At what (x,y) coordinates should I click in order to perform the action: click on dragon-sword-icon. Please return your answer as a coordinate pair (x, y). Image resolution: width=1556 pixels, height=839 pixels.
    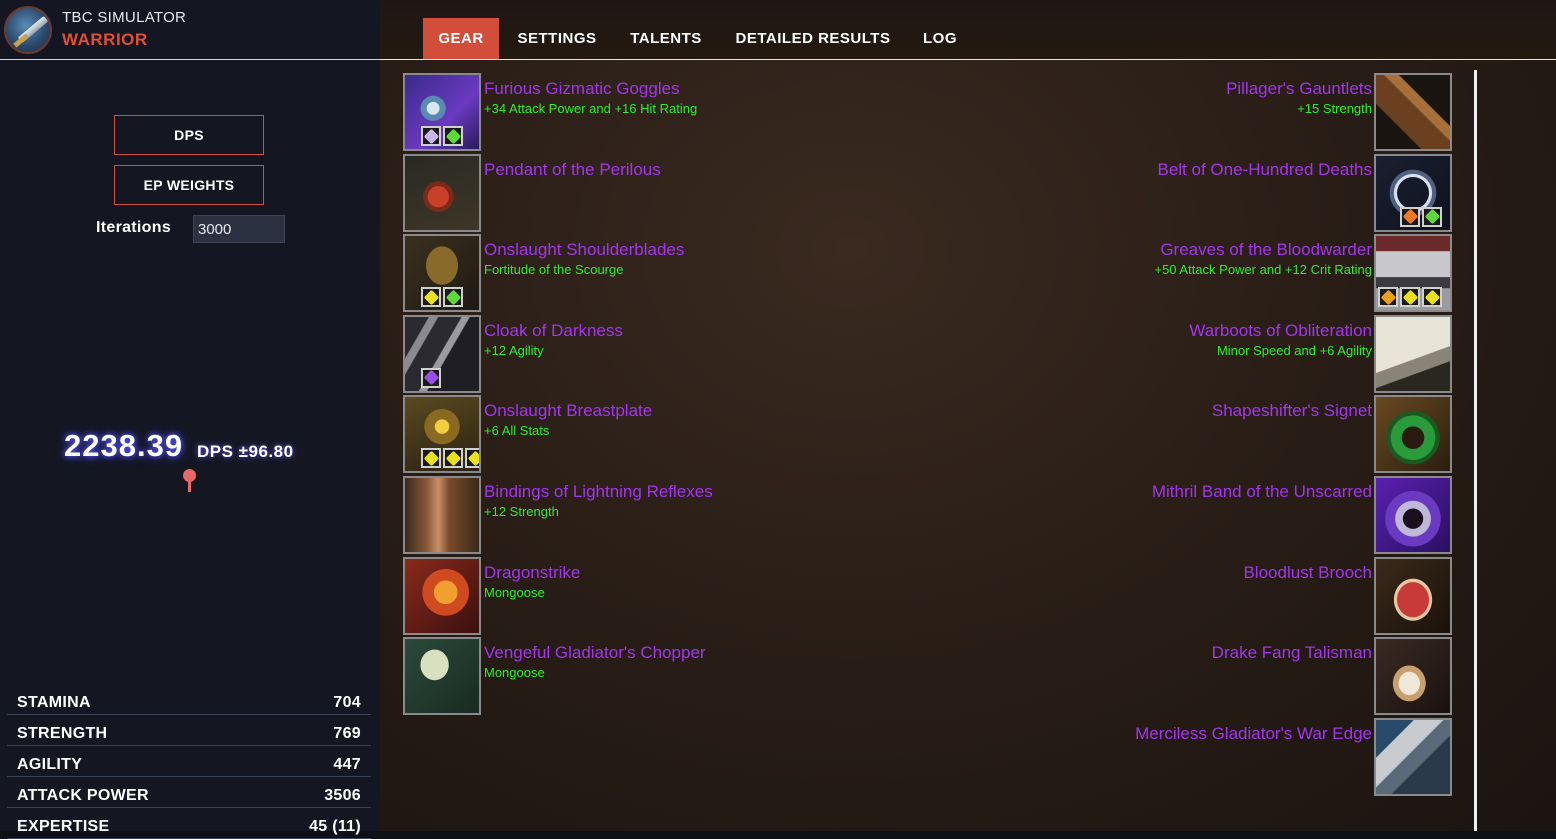
    Looking at the image, I should click on (442, 595).